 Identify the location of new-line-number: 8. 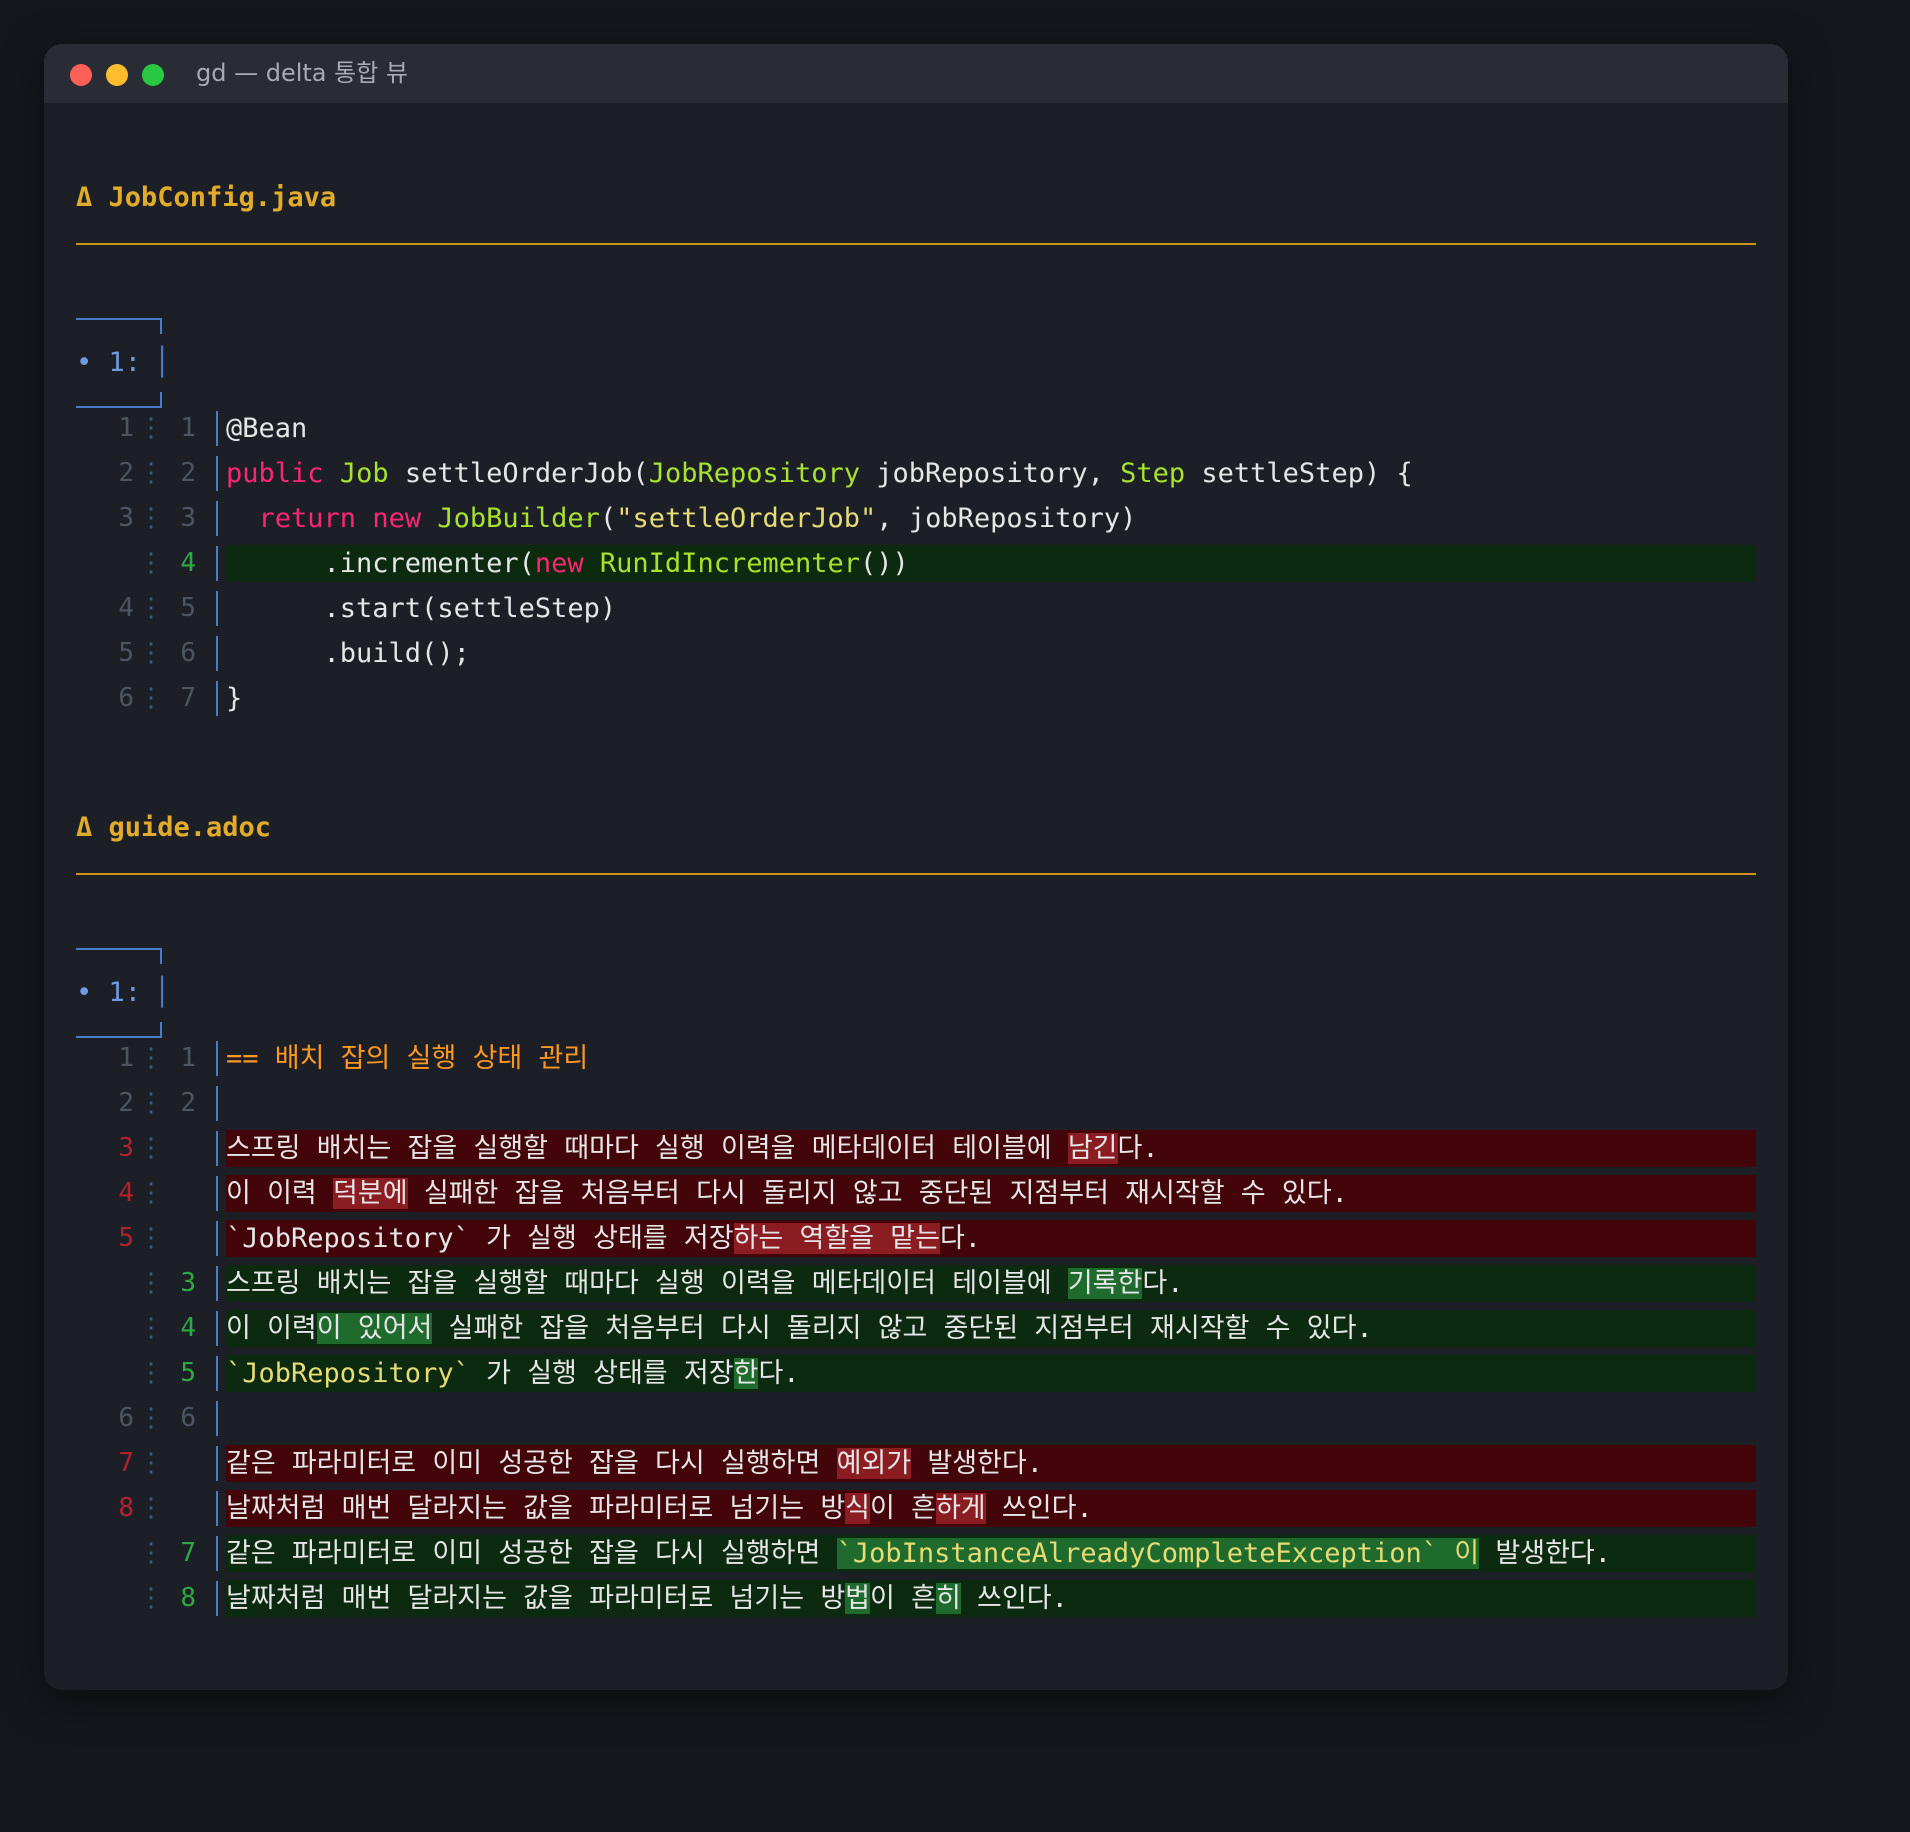
(188, 1598).